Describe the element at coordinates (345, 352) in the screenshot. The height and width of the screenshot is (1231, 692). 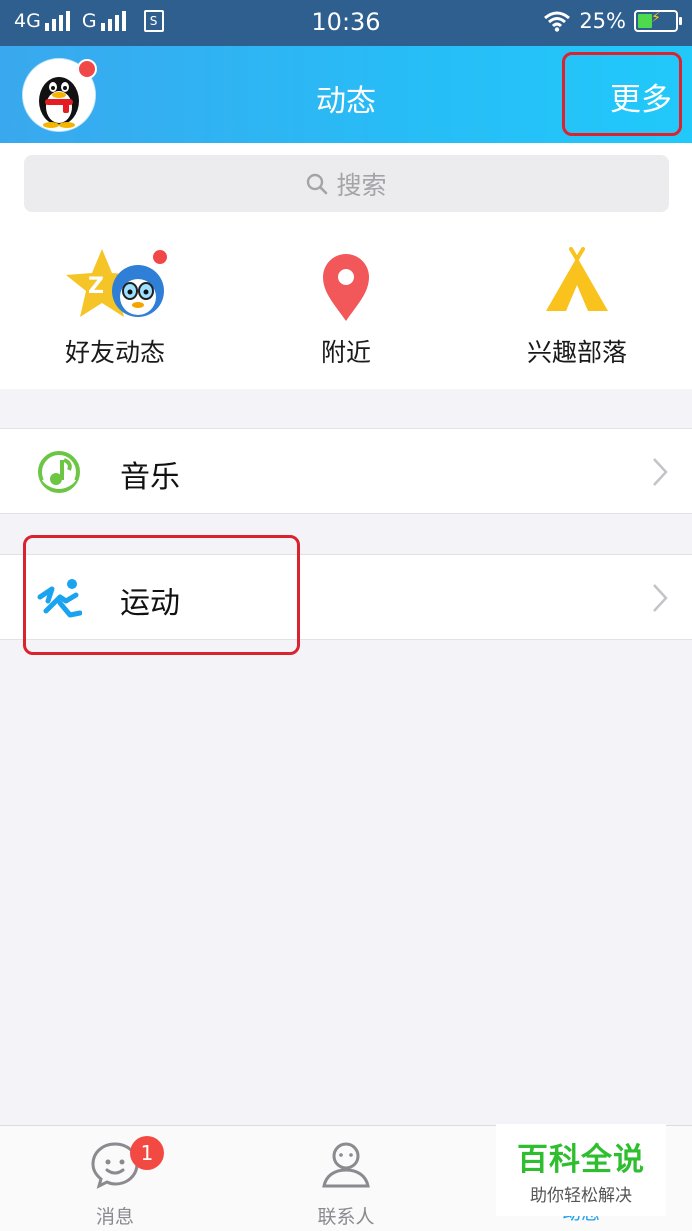
I see `quick-entry-label: 附近` at that location.